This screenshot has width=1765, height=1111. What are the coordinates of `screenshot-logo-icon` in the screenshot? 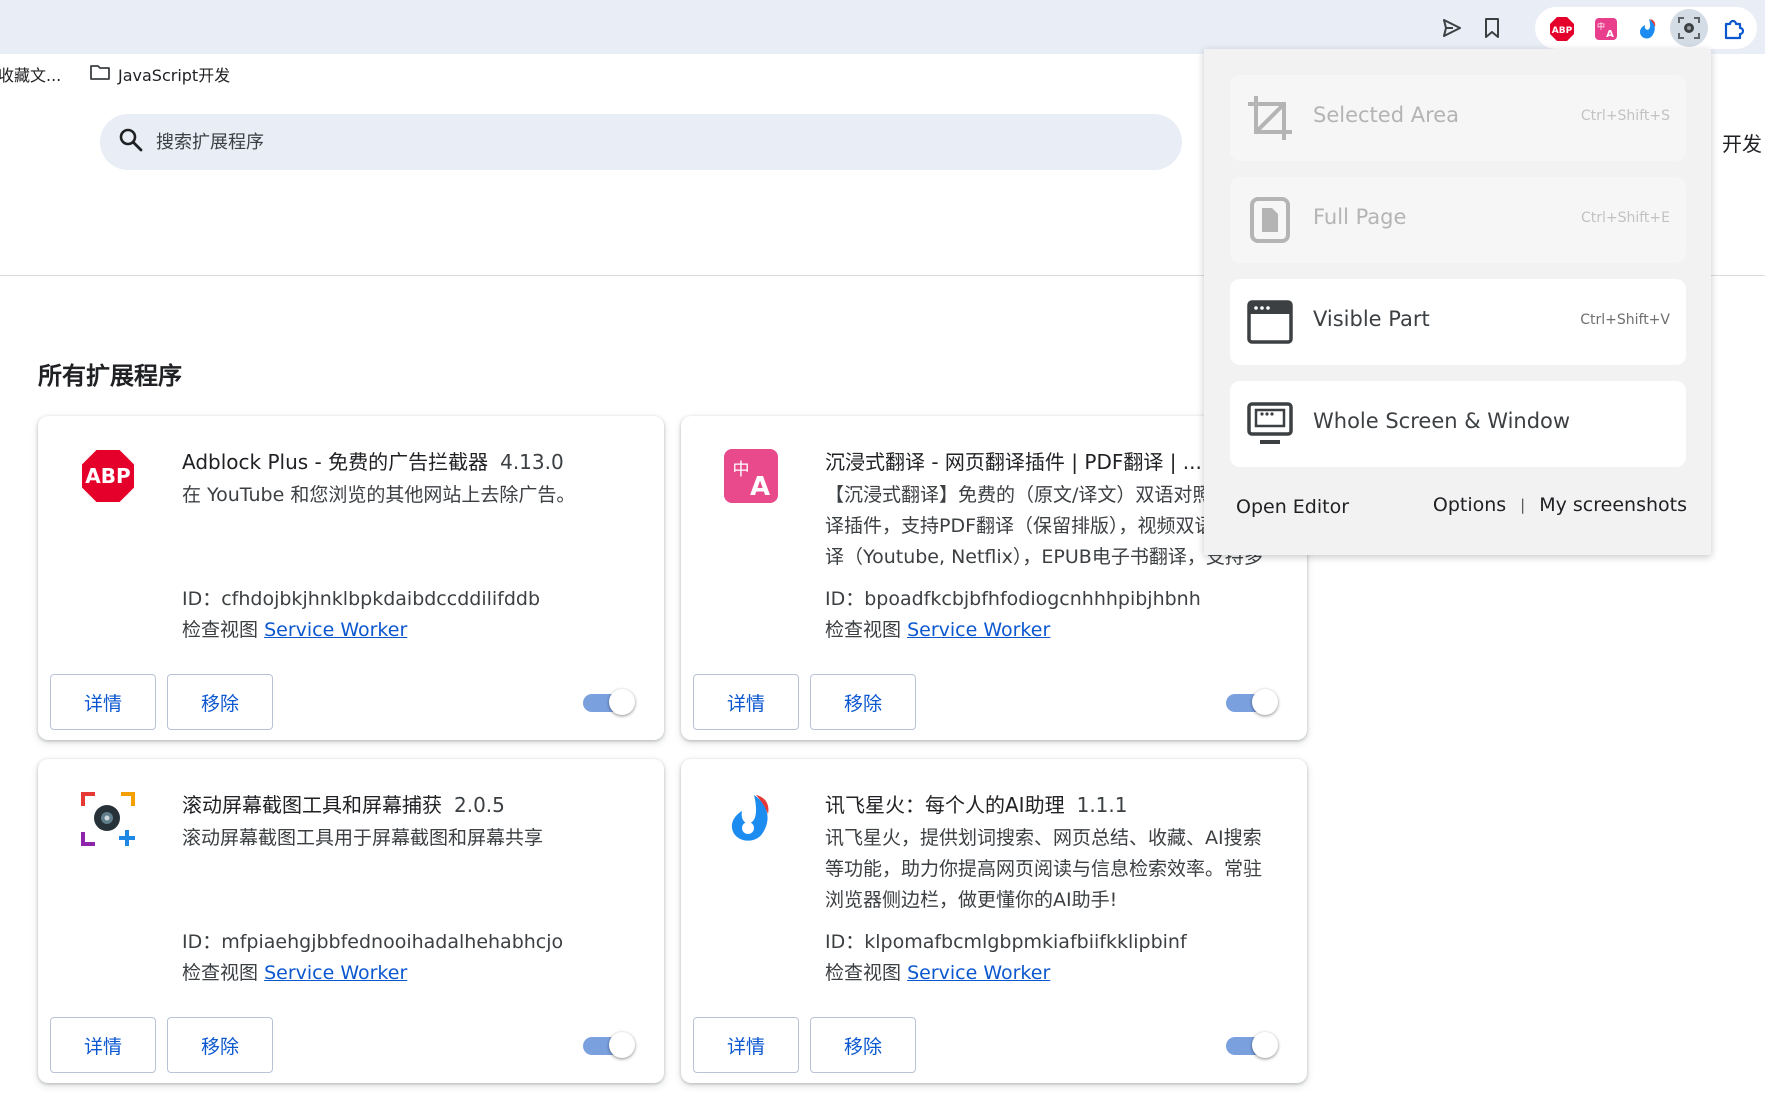 It's located at (108, 819).